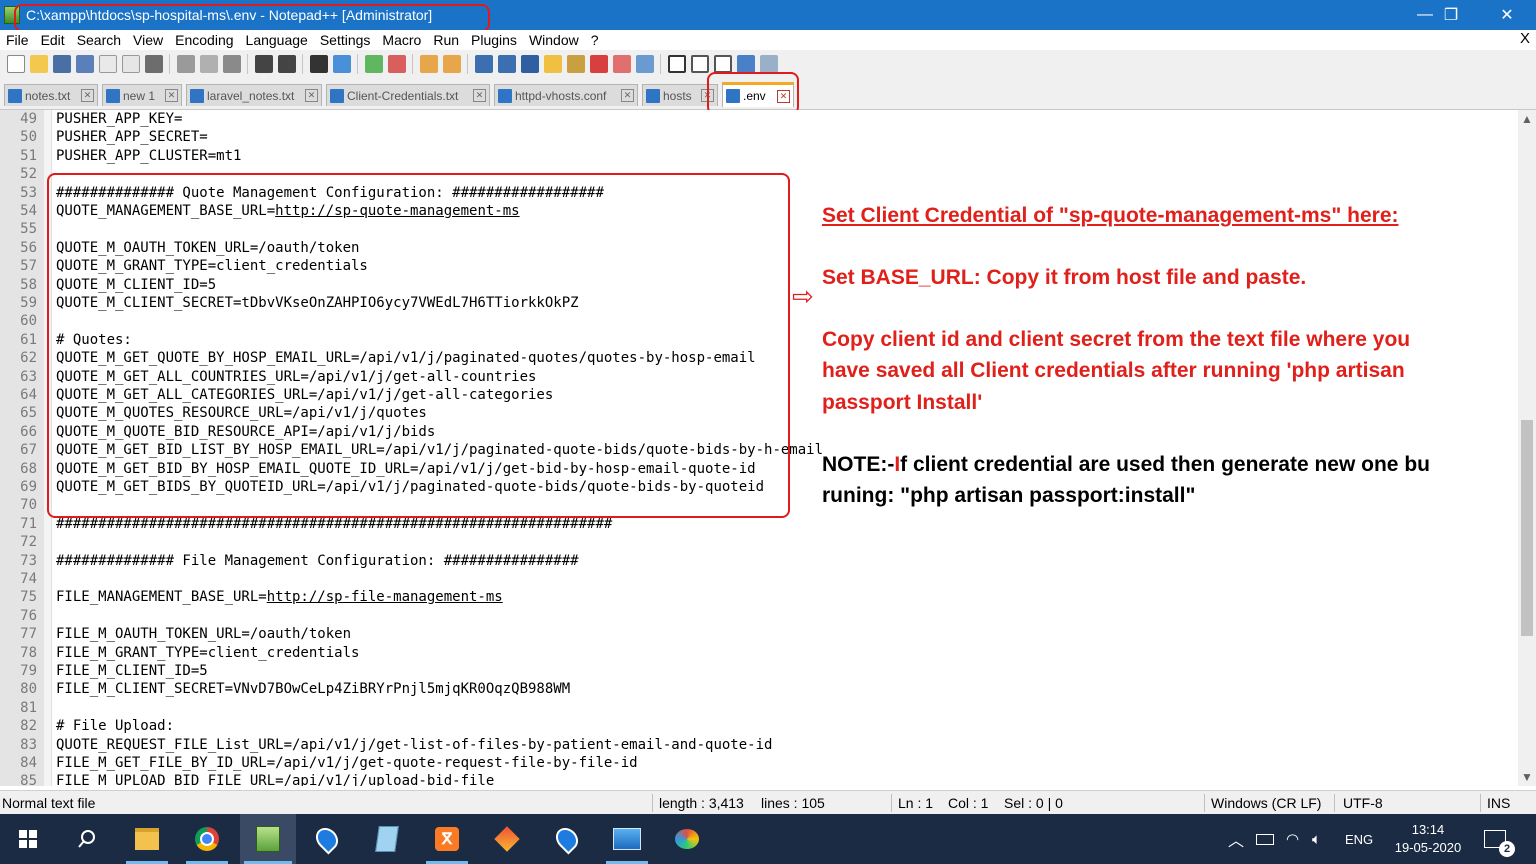 This screenshot has width=1536, height=864. I want to click on cut-icon, so click(185, 64).